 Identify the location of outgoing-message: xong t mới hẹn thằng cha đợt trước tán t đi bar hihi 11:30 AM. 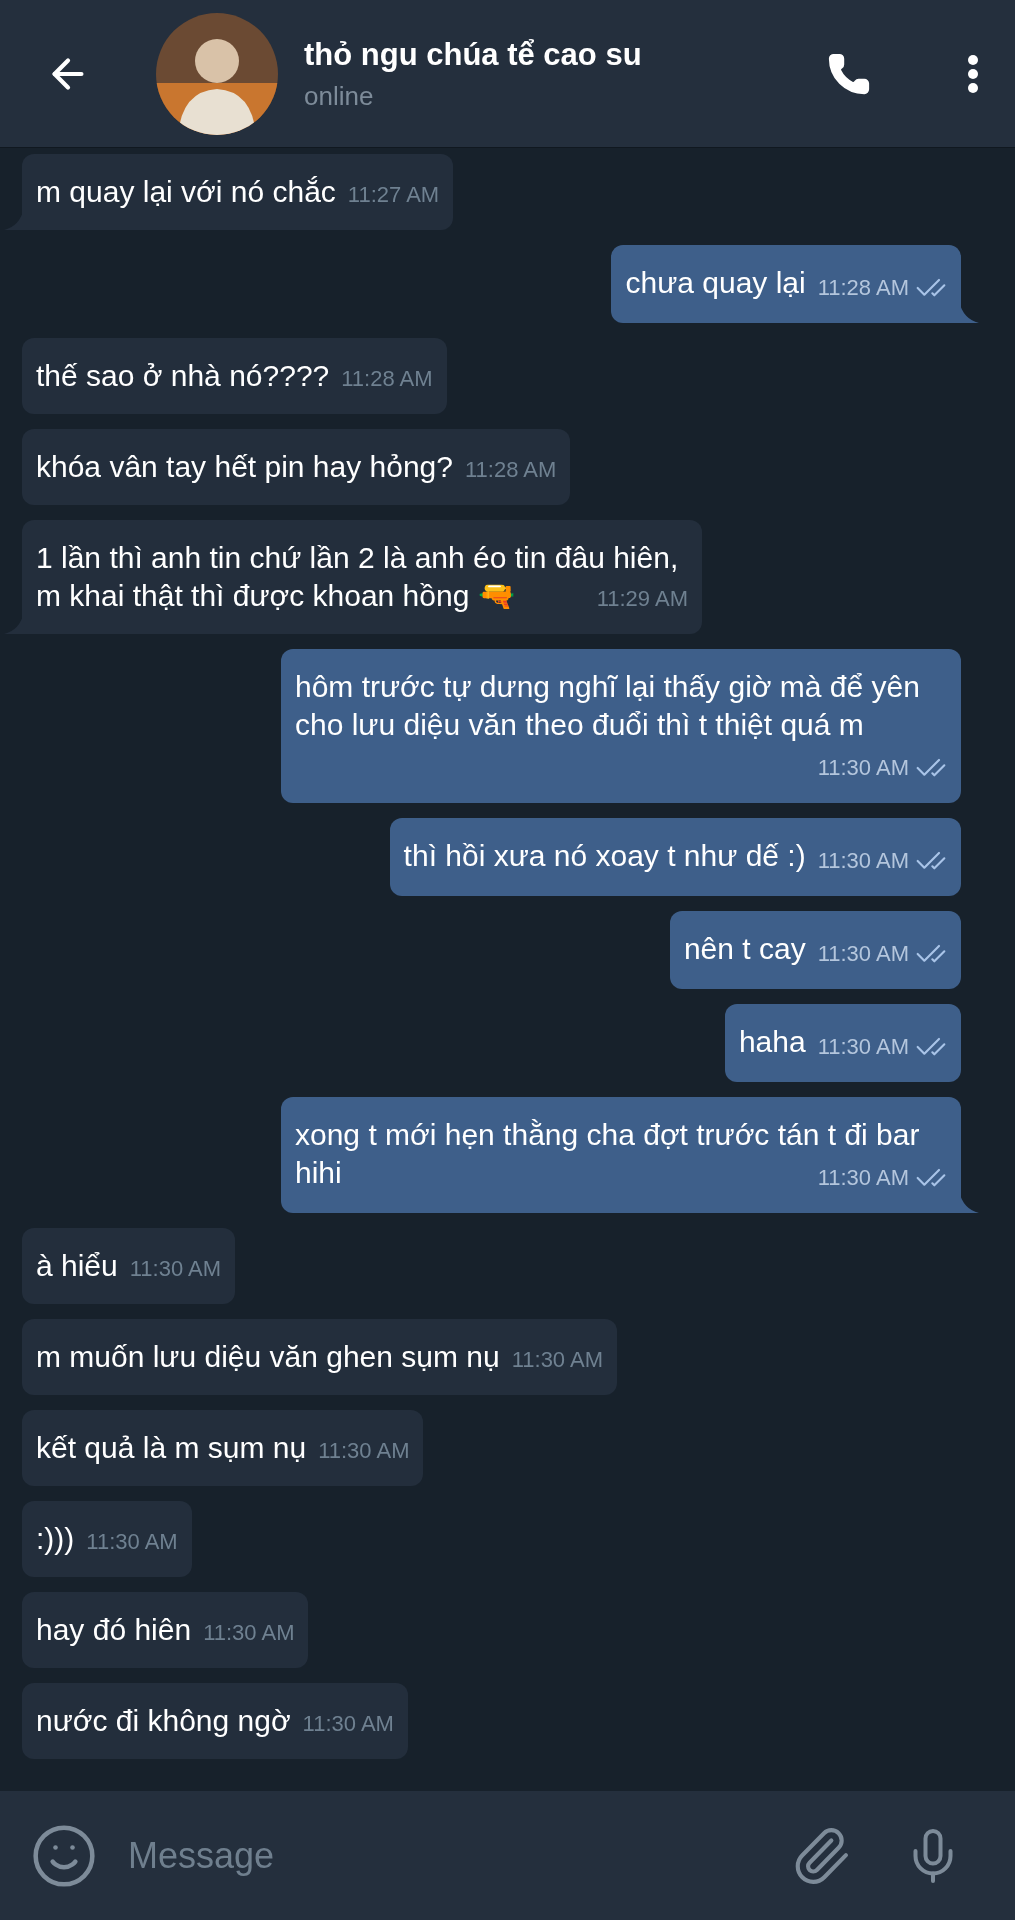
(621, 1155).